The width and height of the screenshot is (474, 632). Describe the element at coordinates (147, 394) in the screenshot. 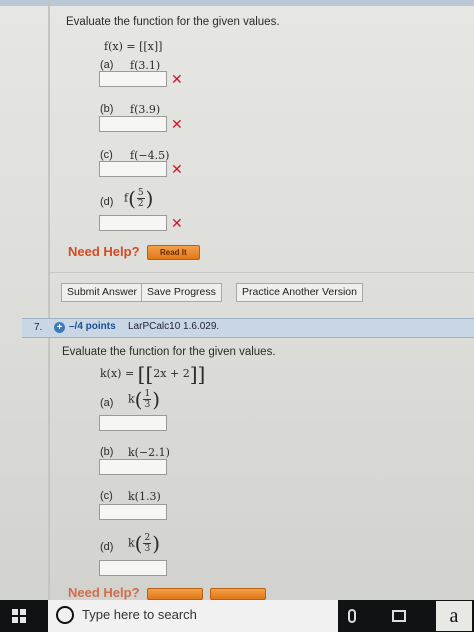

I see `part-a-numerator: 1` at that location.